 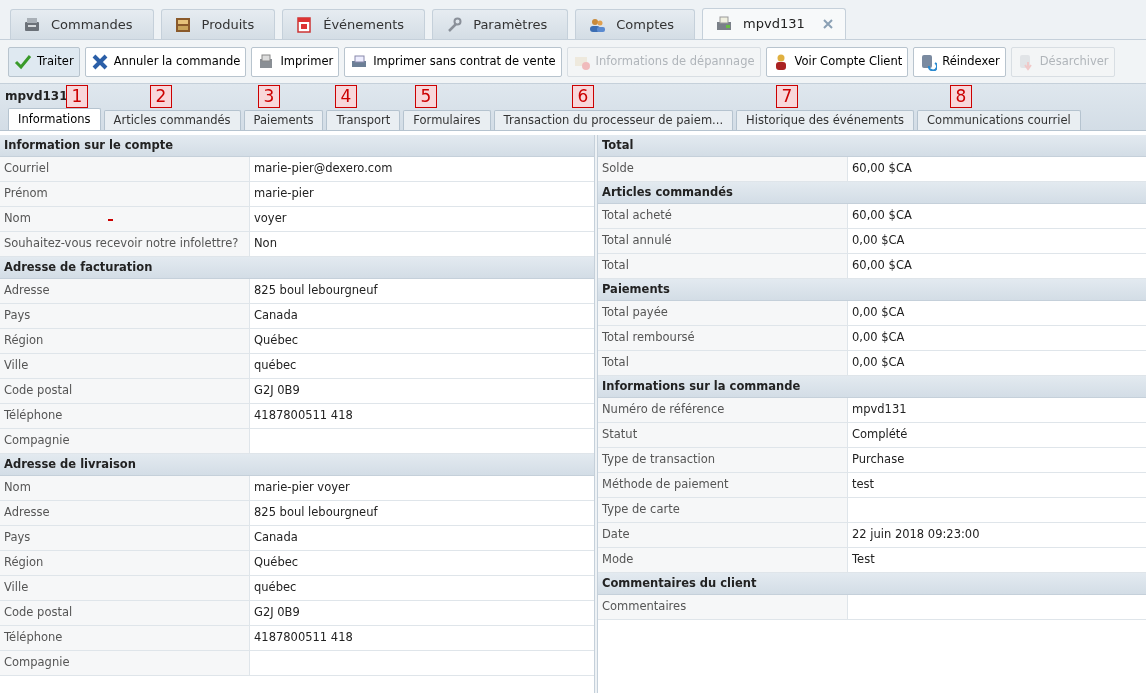 I want to click on section-tab: Paiements, so click(x=283, y=120).